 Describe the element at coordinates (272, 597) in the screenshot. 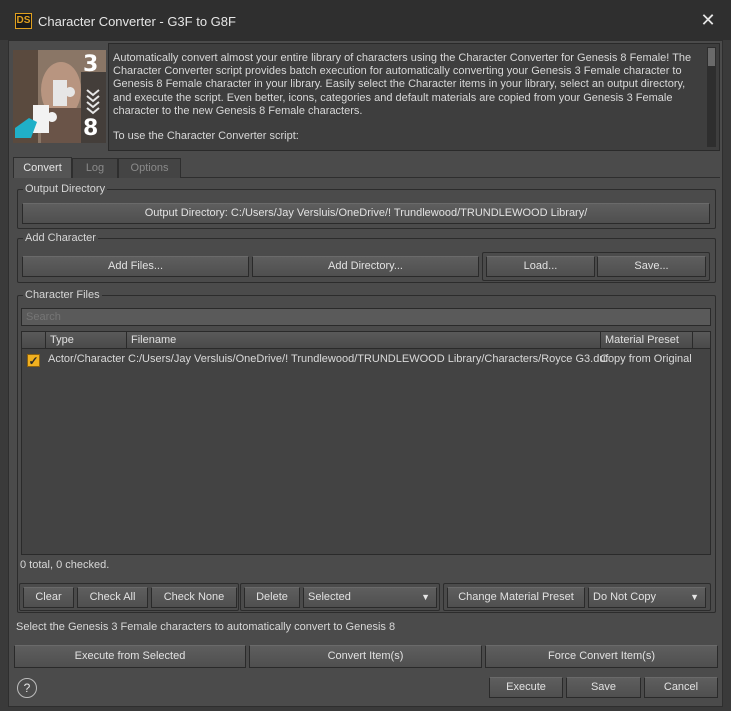

I see `delete-button: Delete` at that location.